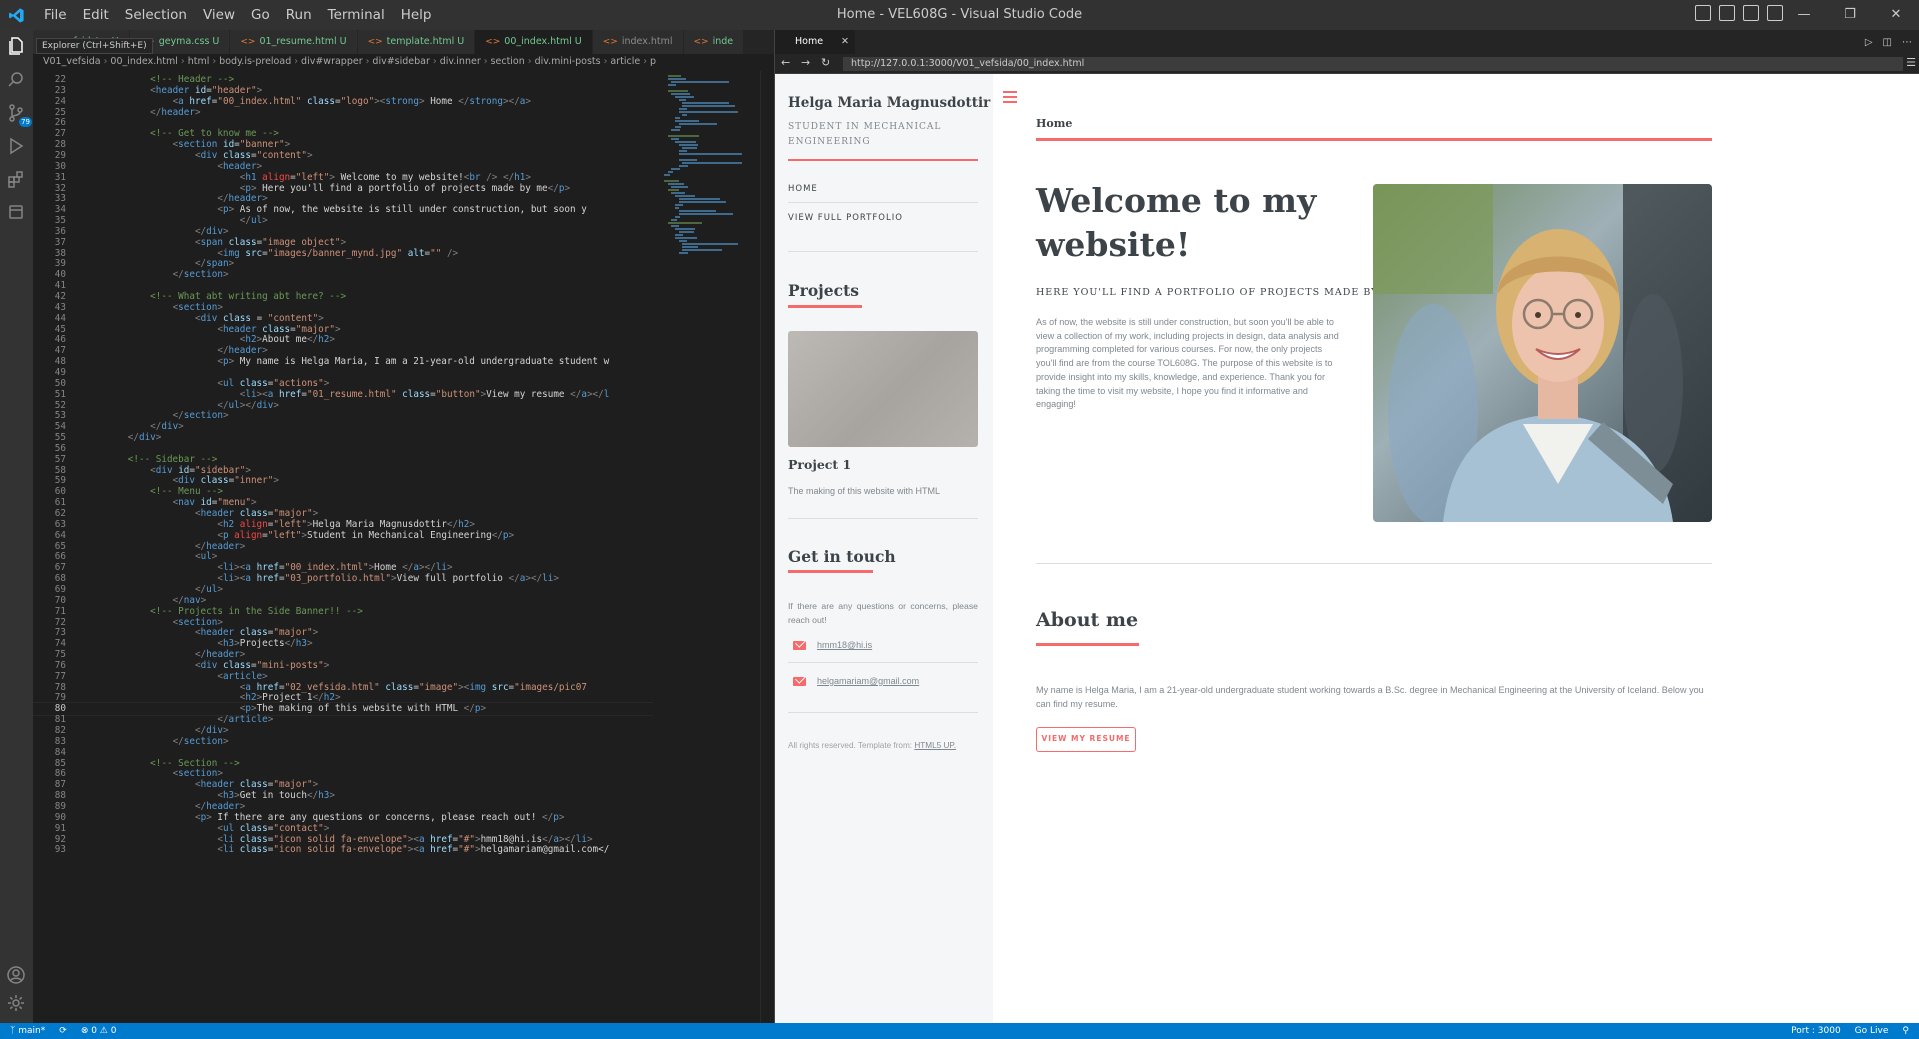 The image size is (1919, 1039). I want to click on code-line: <!-- Header -->, so click(158, 79).